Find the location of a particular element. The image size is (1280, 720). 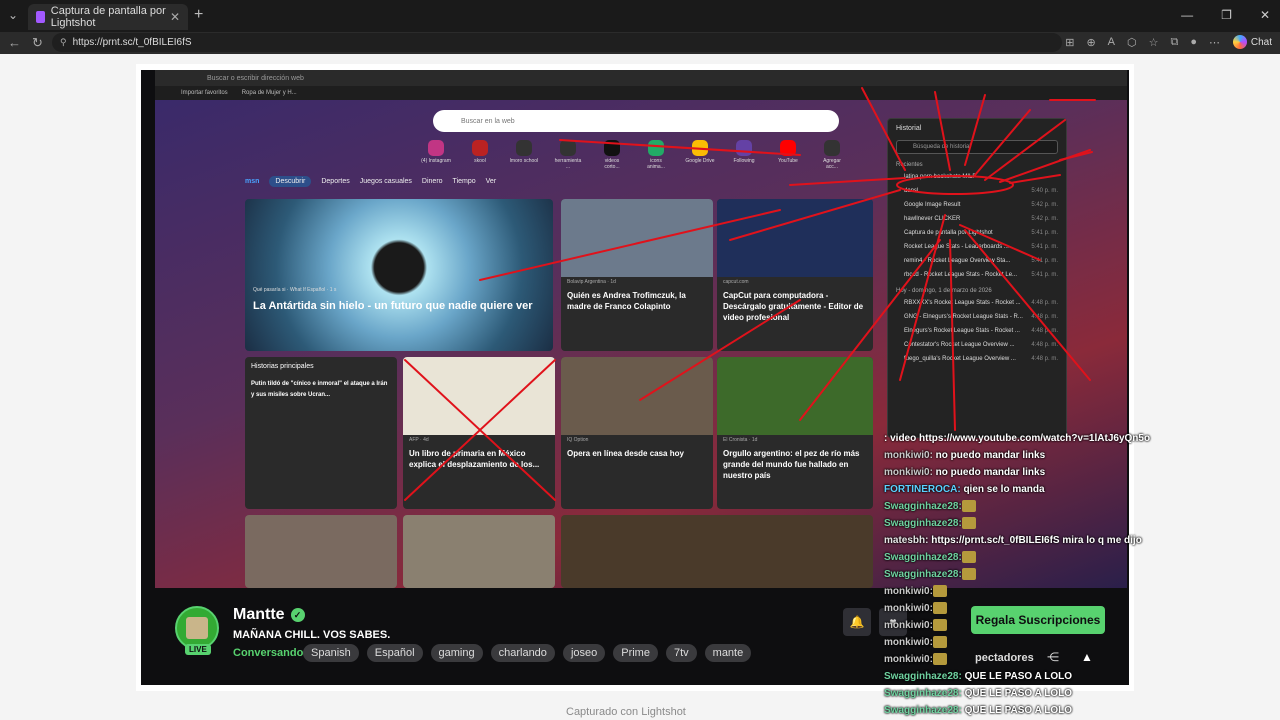

minimize-icon: — is located at coordinates (1187, 15).